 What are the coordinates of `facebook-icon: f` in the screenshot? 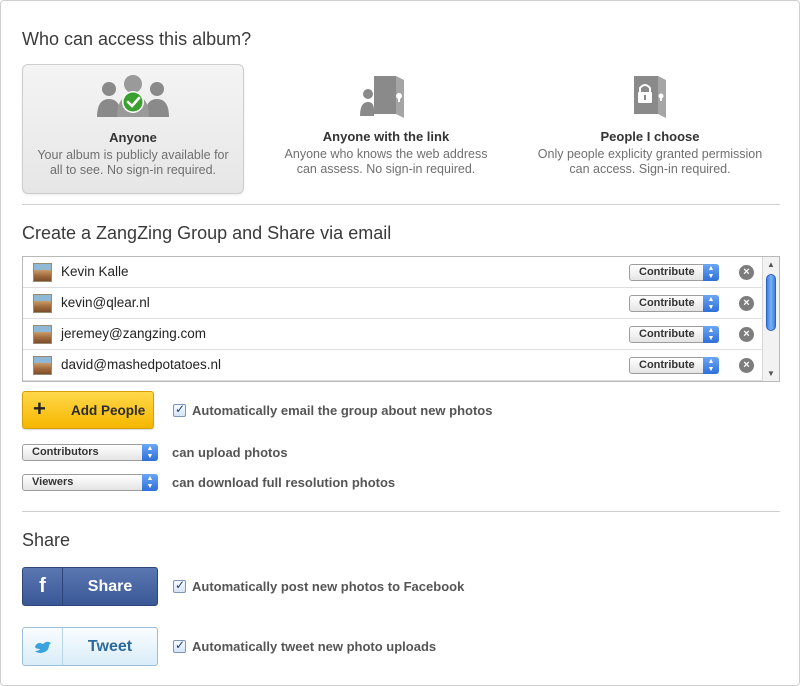 It's located at (43, 586).